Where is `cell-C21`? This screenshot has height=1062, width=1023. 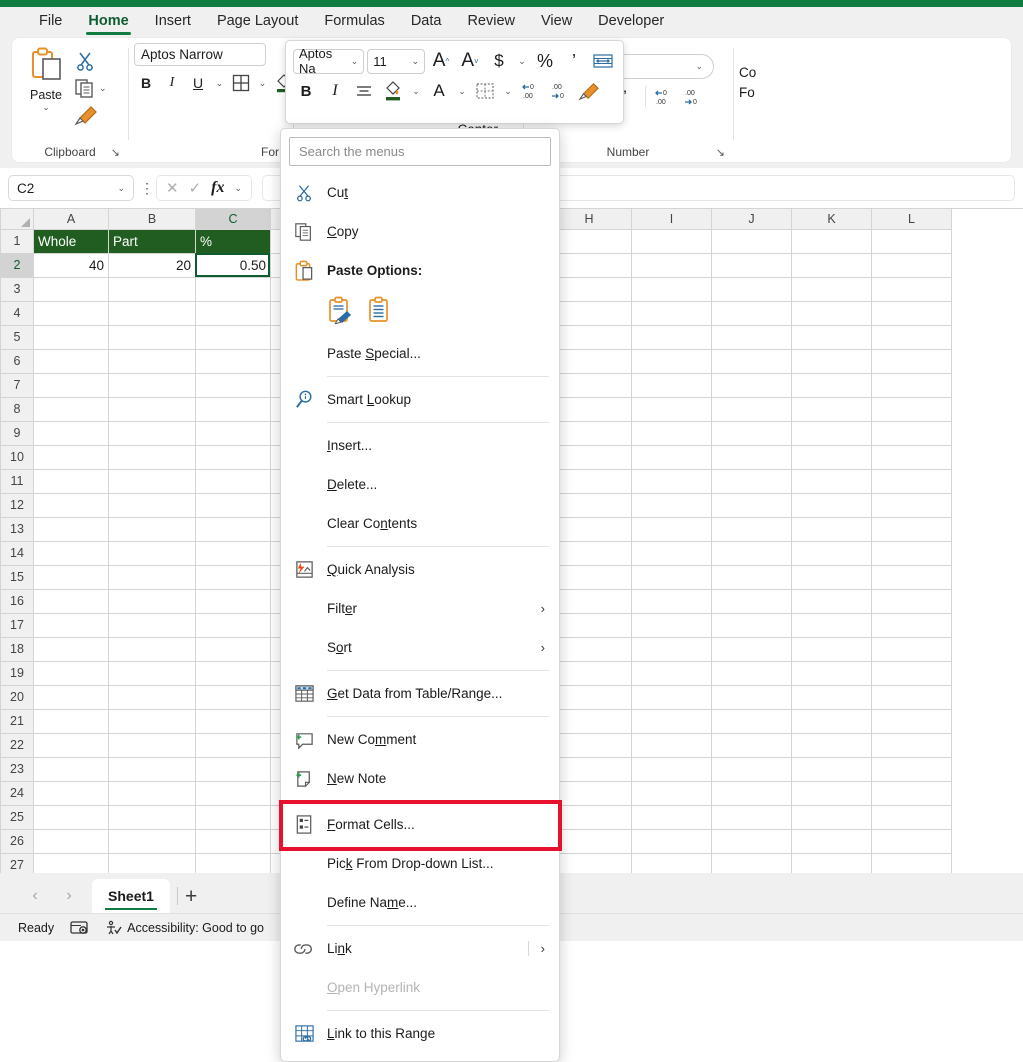 cell-C21 is located at coordinates (233, 721).